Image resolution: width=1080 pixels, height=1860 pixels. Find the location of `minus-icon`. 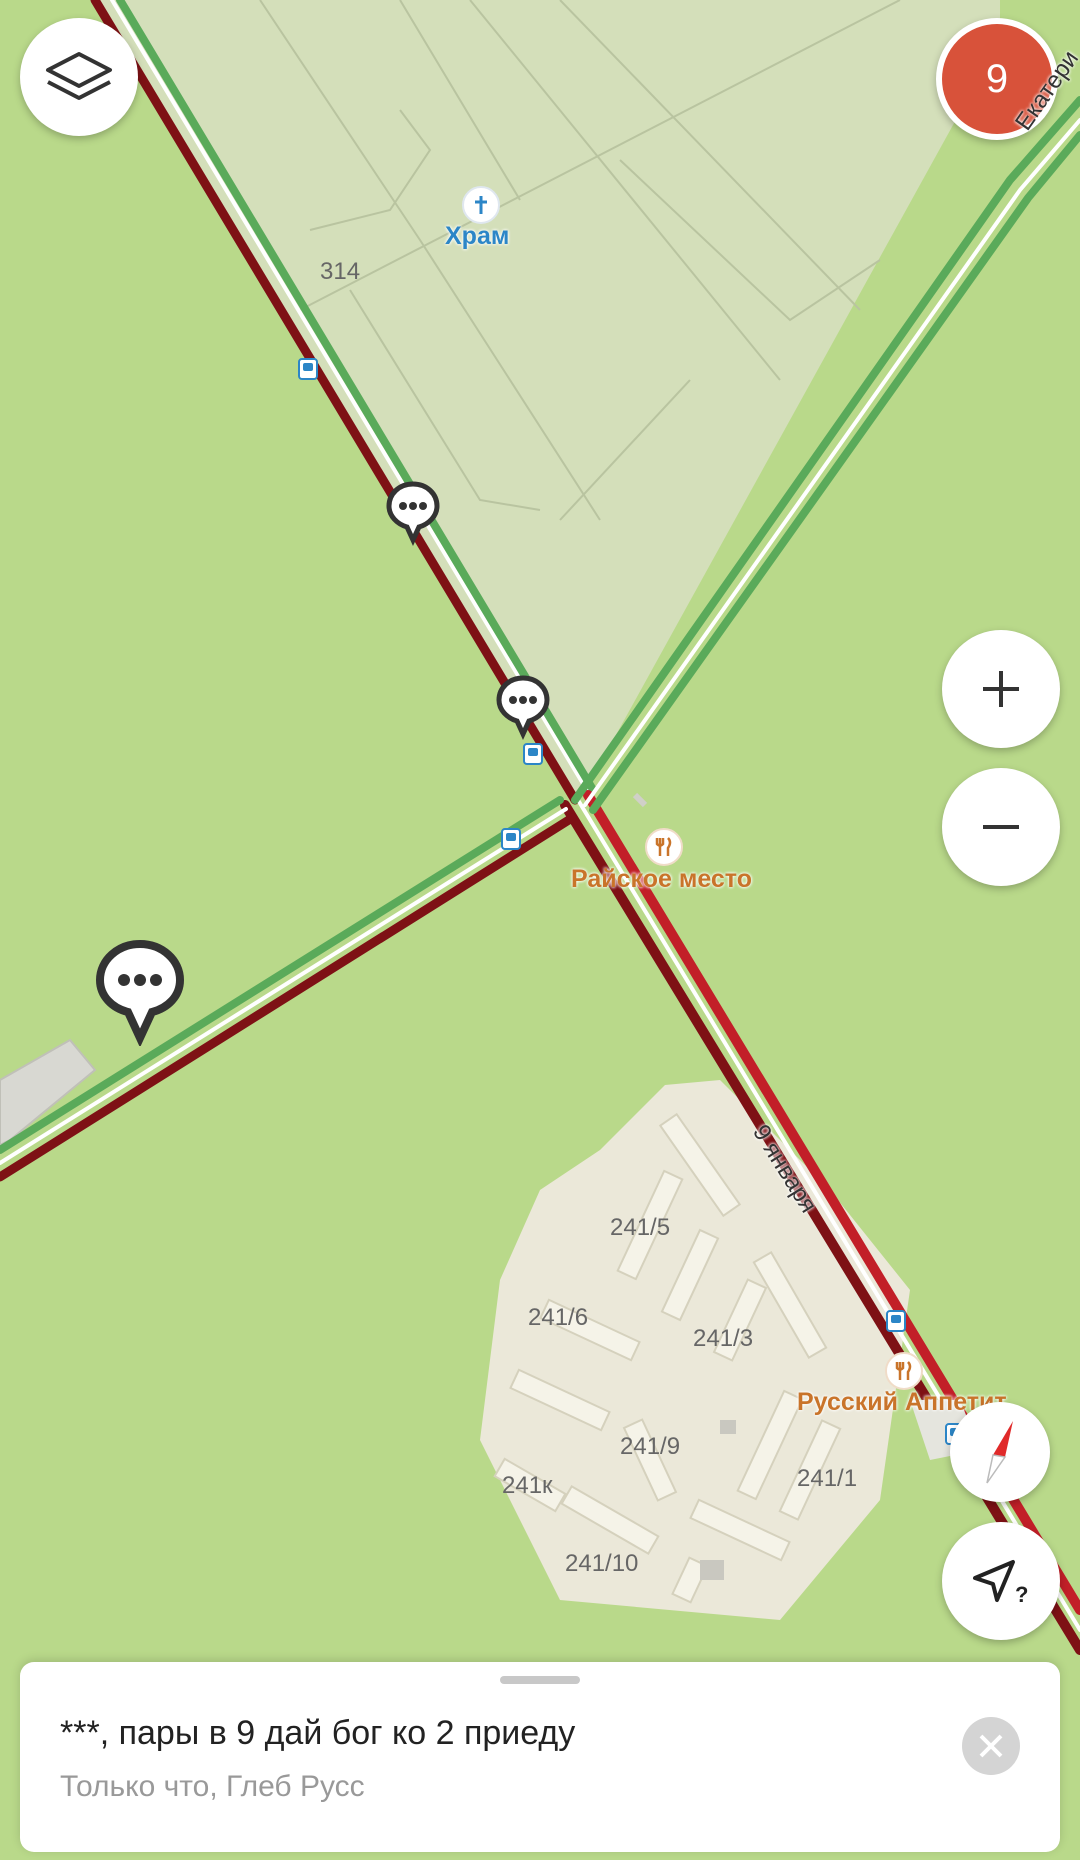

minus-icon is located at coordinates (1001, 827).